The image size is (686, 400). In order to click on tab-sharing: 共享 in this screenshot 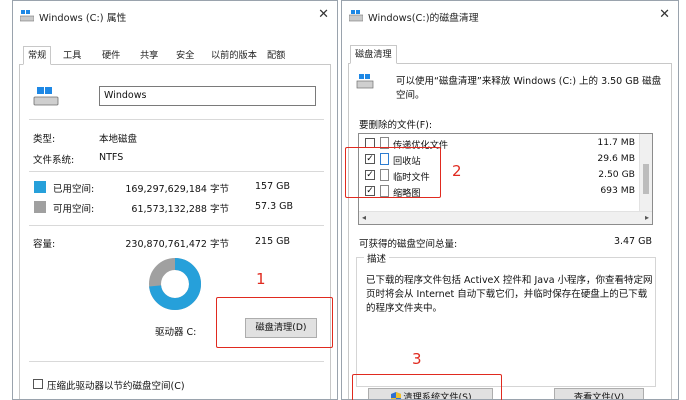, I will do `click(149, 56)`.